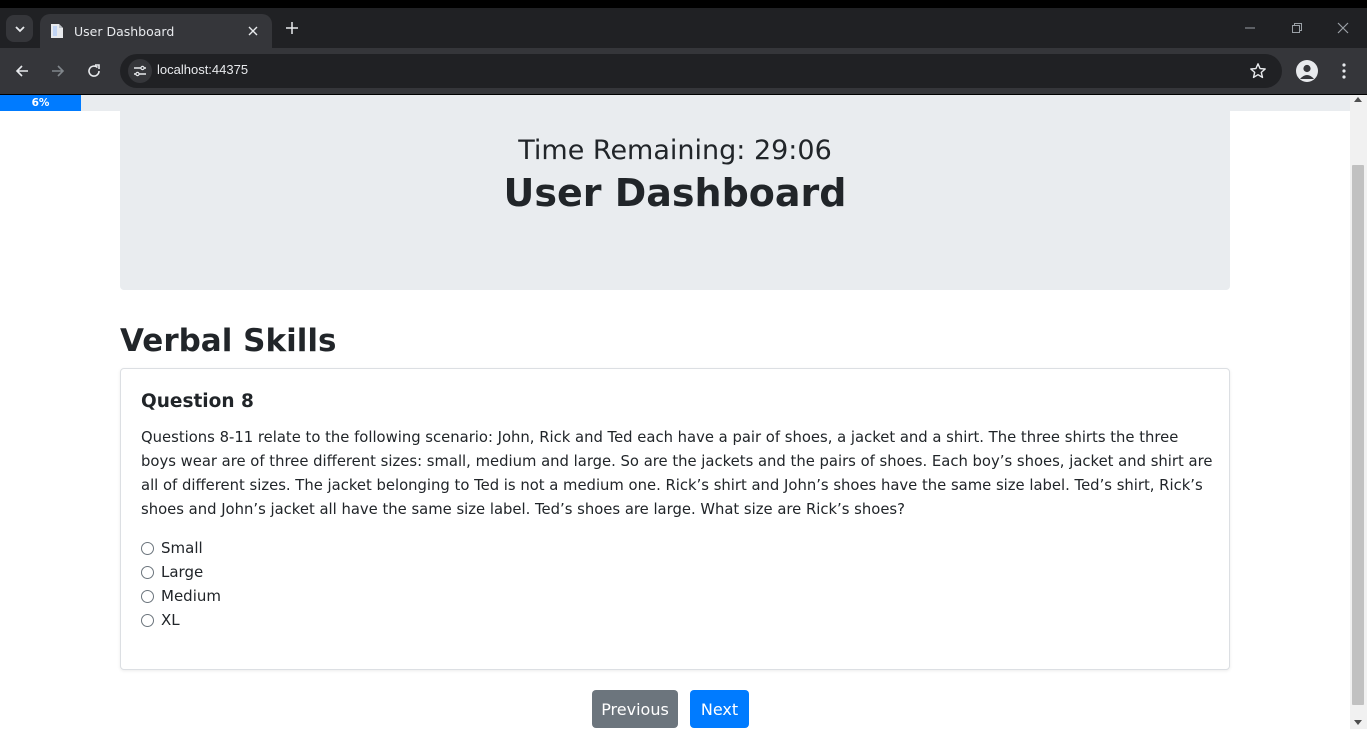  I want to click on tab-search-button, so click(19, 28).